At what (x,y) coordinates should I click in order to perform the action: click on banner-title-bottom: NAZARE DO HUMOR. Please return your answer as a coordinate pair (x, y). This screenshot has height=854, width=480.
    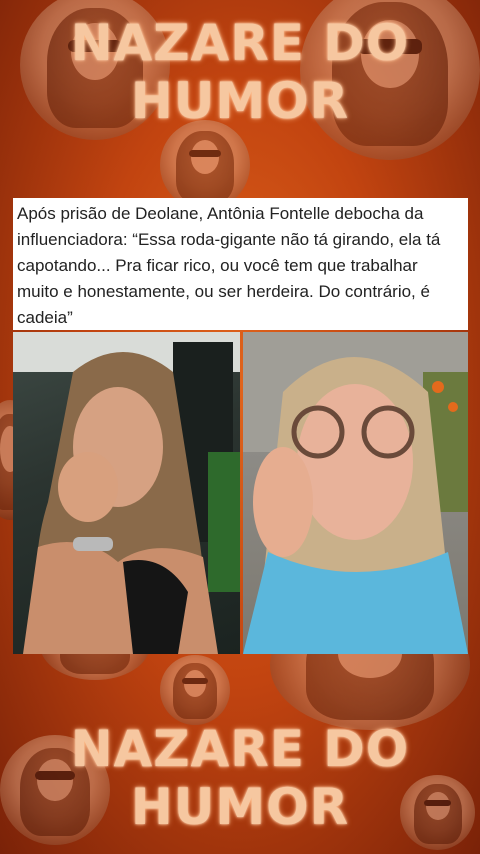
    Looking at the image, I should click on (240, 778).